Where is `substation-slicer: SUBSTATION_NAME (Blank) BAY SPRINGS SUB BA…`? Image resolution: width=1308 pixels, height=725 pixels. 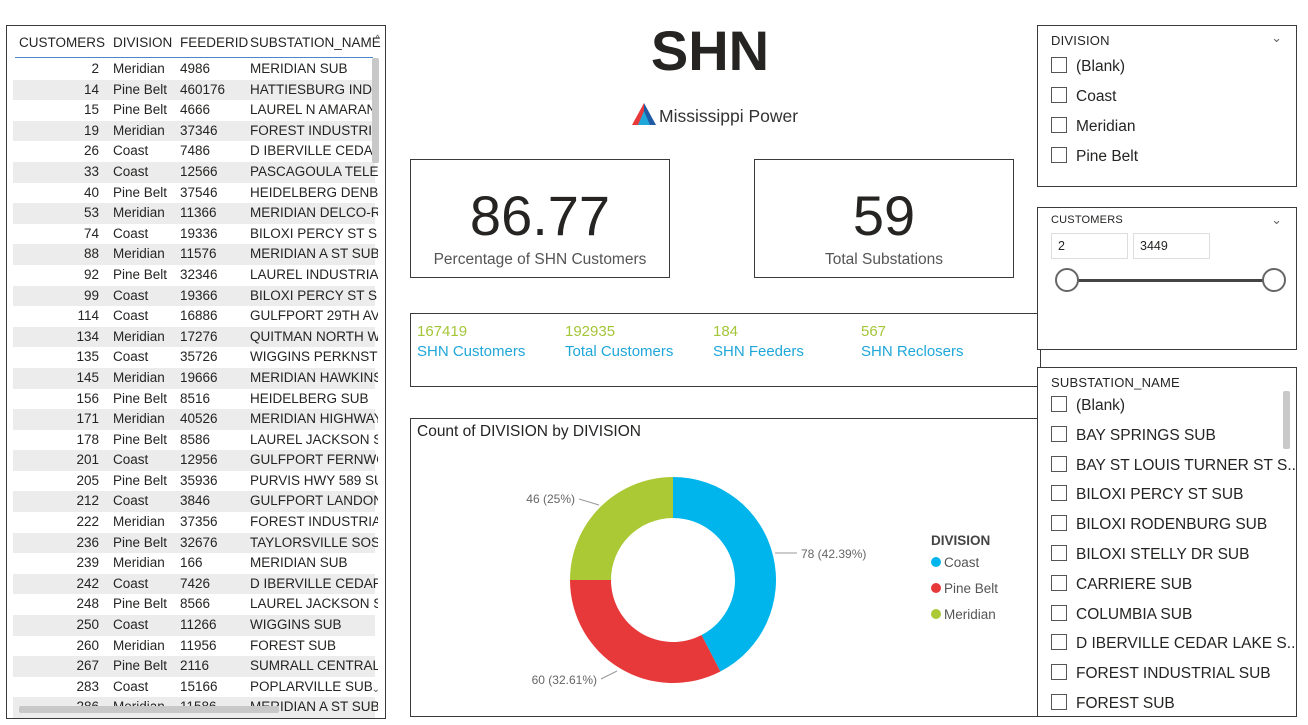 substation-slicer: SUBSTATION_NAME (Blank) BAY SPRINGS SUB BA… is located at coordinates (1167, 542).